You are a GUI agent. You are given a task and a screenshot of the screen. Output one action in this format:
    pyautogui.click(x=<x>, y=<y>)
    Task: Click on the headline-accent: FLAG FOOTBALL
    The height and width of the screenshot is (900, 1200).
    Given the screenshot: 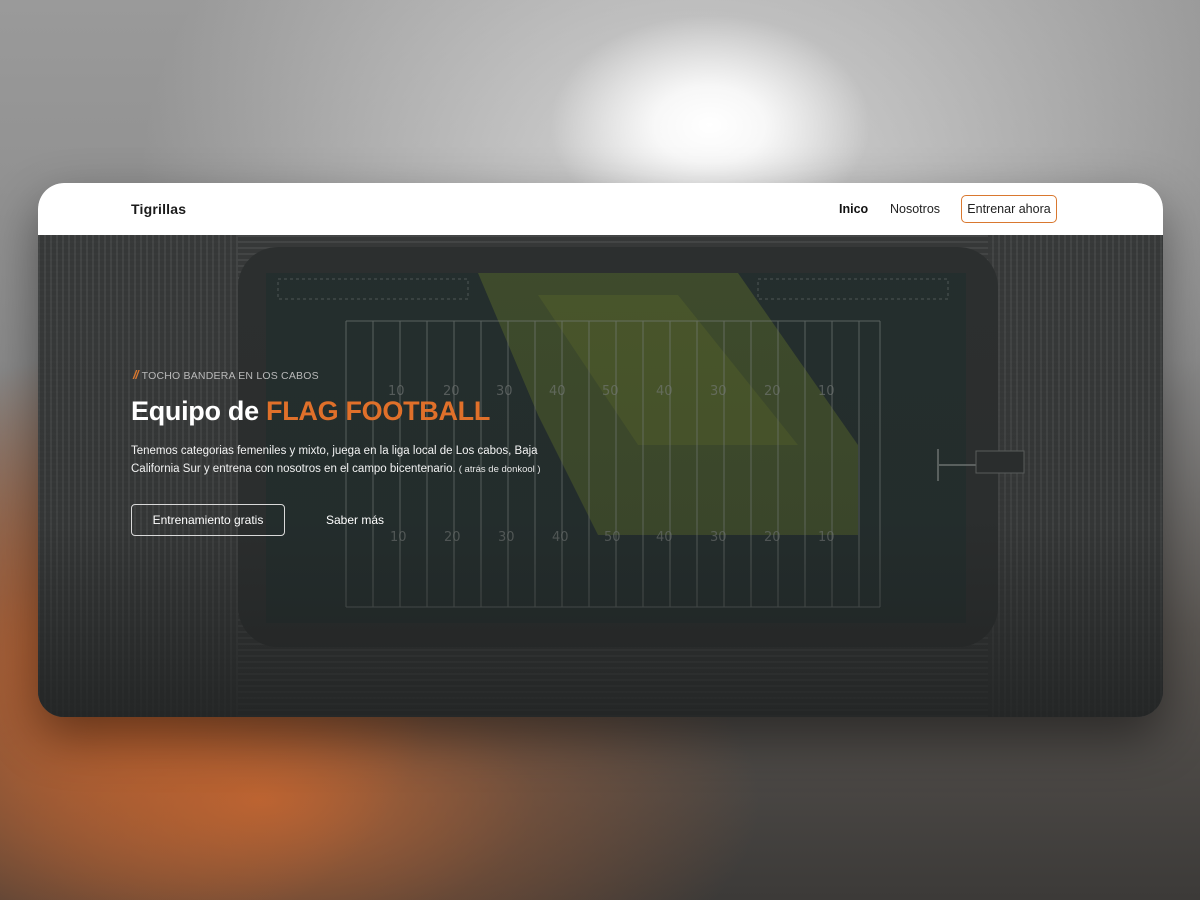 What is the action you would take?
    pyautogui.click(x=378, y=411)
    